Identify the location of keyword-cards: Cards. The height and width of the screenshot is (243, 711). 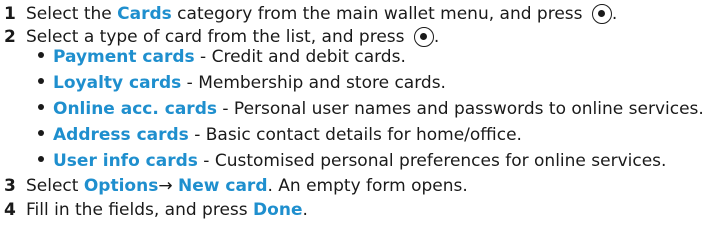
(144, 14).